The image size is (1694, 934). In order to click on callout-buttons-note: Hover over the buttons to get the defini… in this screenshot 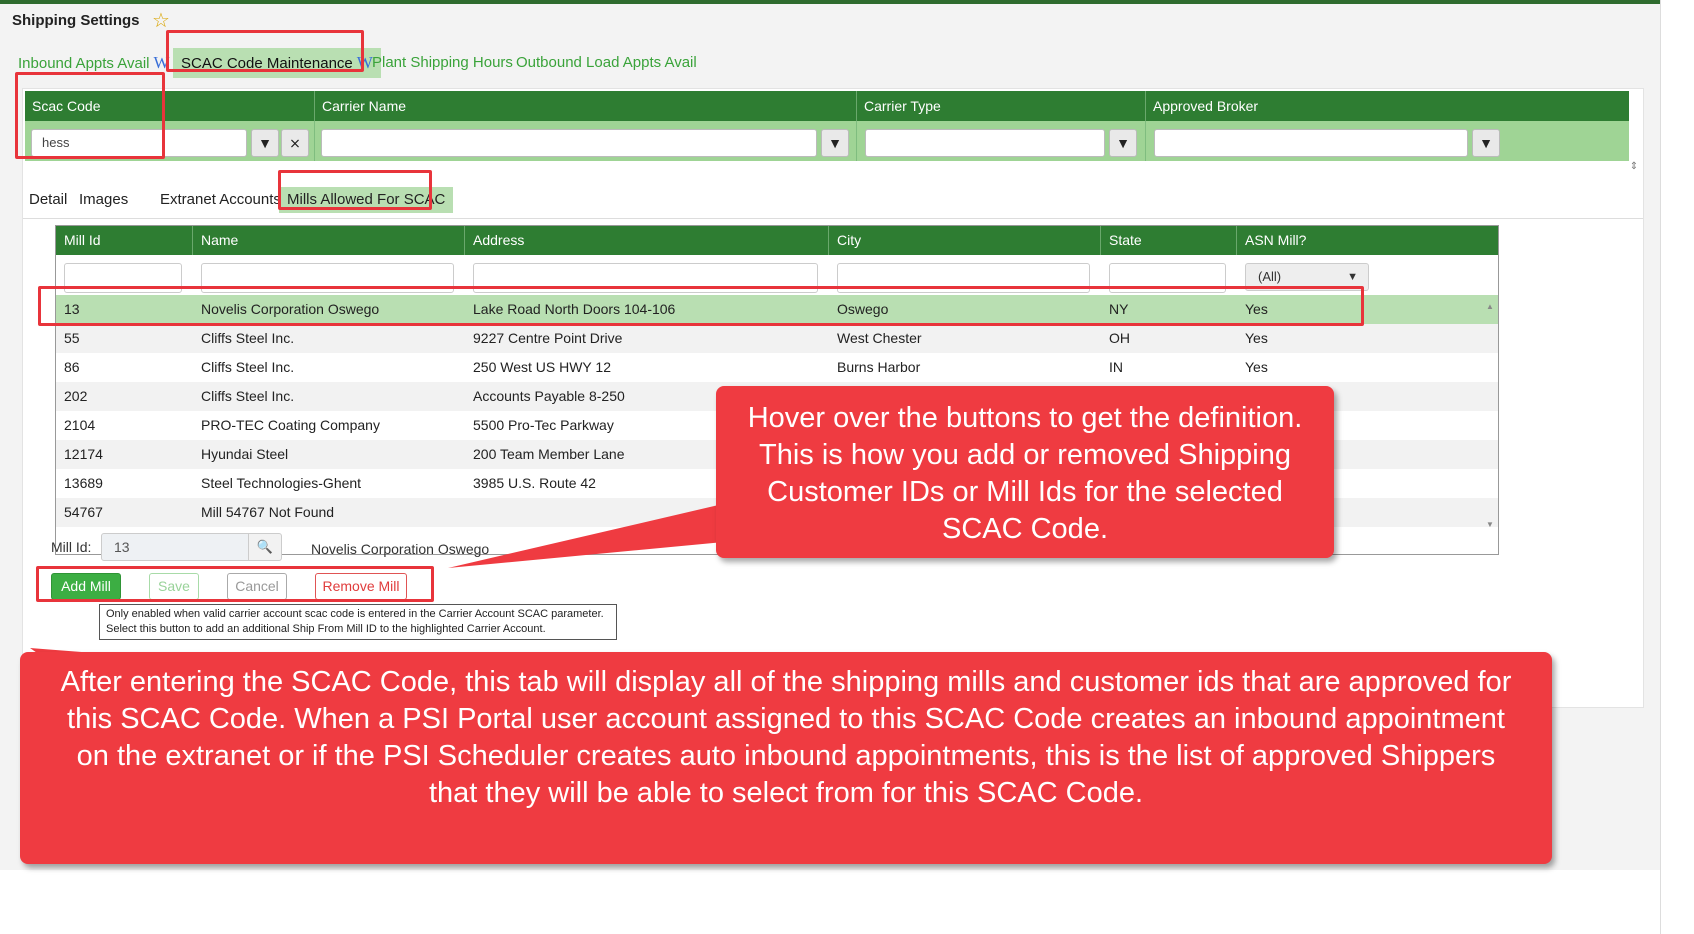, I will do `click(1025, 472)`.